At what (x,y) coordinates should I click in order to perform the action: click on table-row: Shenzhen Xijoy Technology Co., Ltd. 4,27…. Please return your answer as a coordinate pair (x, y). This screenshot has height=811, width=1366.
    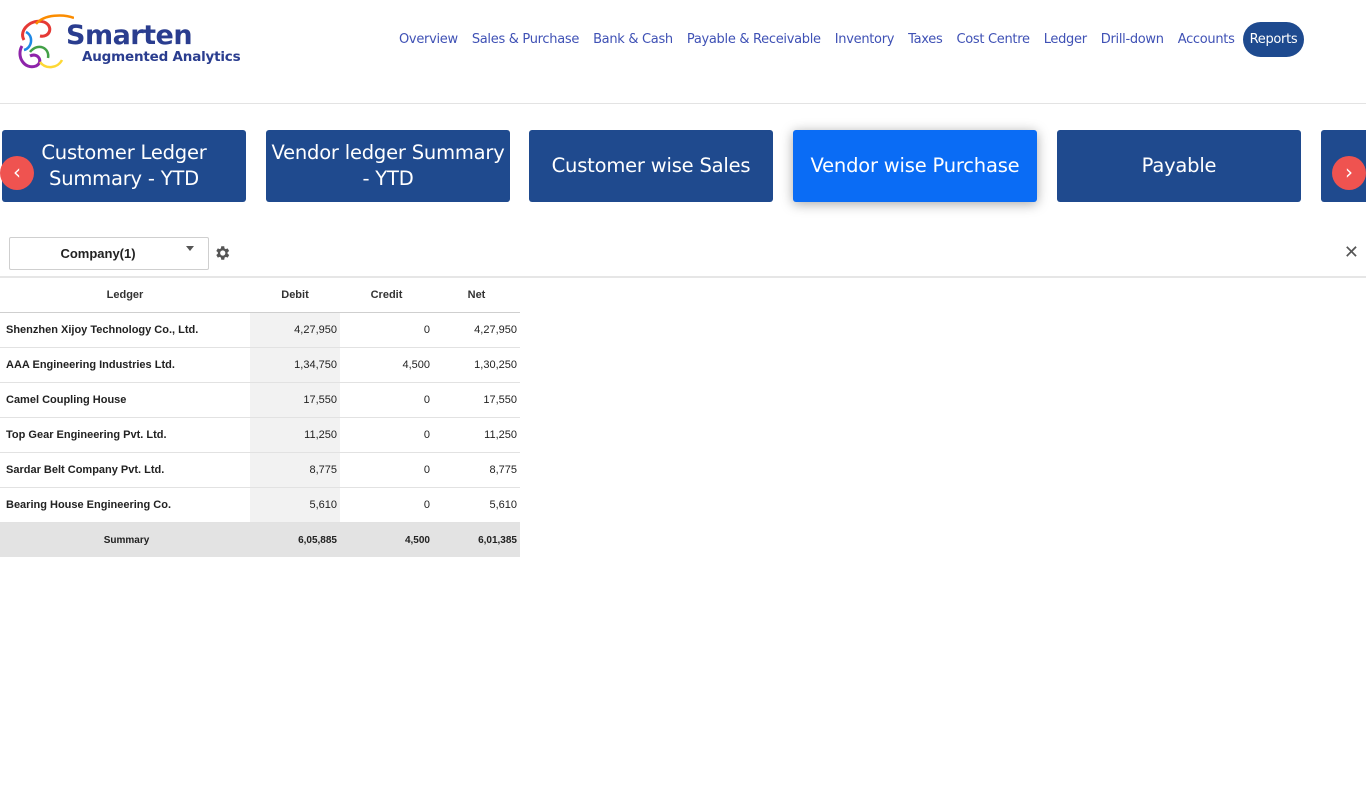
    Looking at the image, I should click on (260, 330).